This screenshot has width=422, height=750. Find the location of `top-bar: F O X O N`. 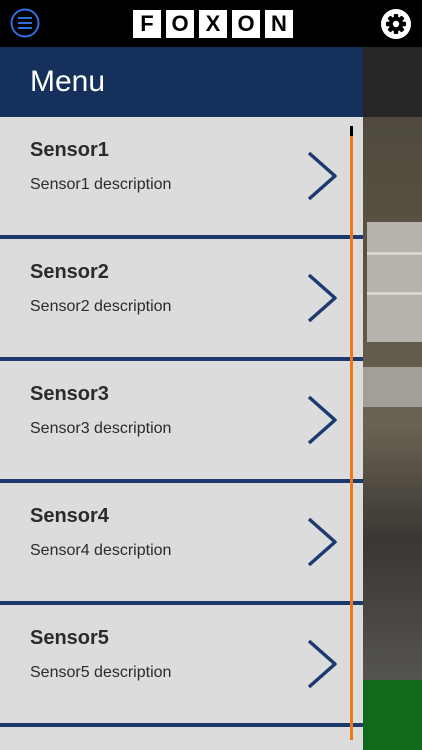

top-bar: F O X O N is located at coordinates (211, 23).